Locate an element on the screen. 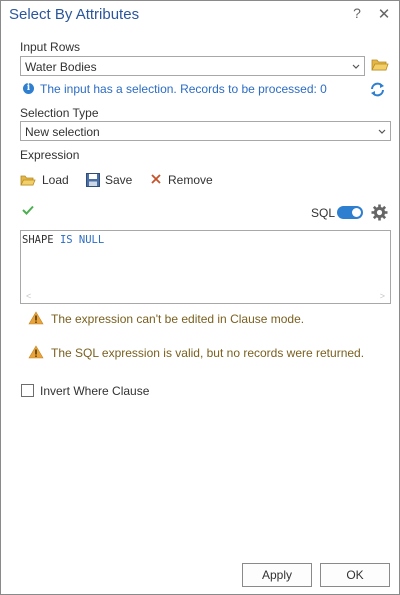 This screenshot has height=595, width=400. scroll-right-arrow-icon: > is located at coordinates (382, 296).